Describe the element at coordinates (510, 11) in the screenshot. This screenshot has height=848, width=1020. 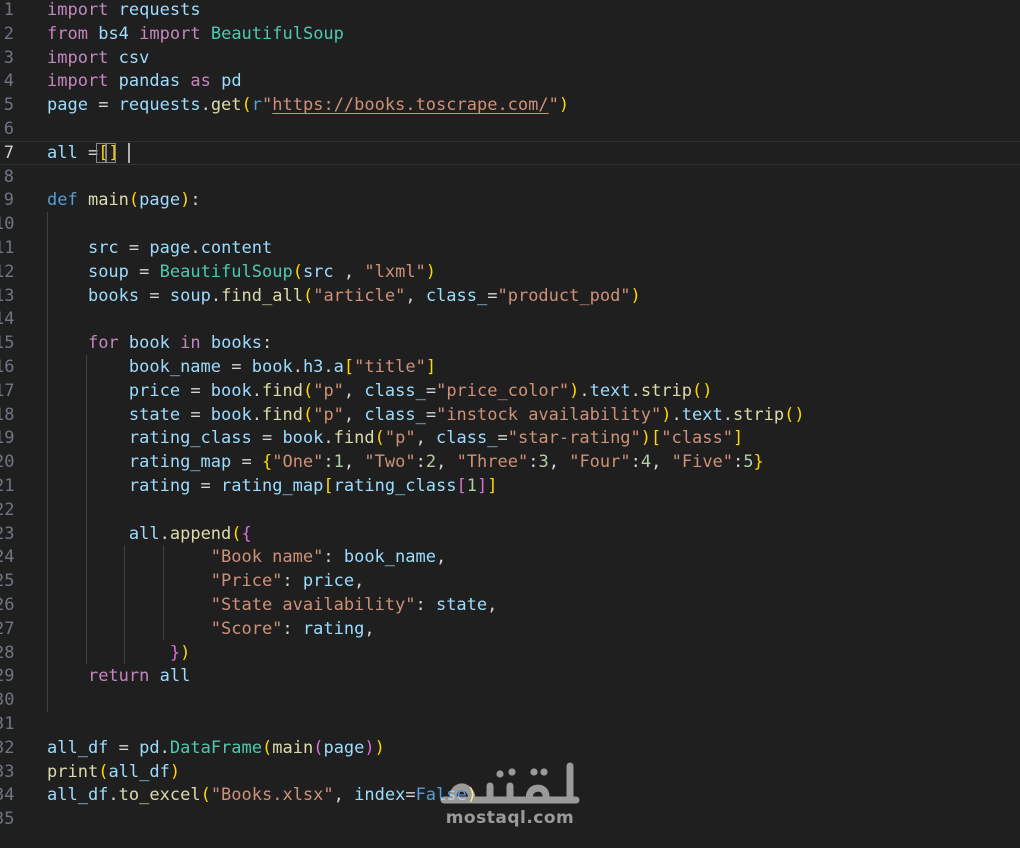
I see `code-line: 1 import requests` at that location.